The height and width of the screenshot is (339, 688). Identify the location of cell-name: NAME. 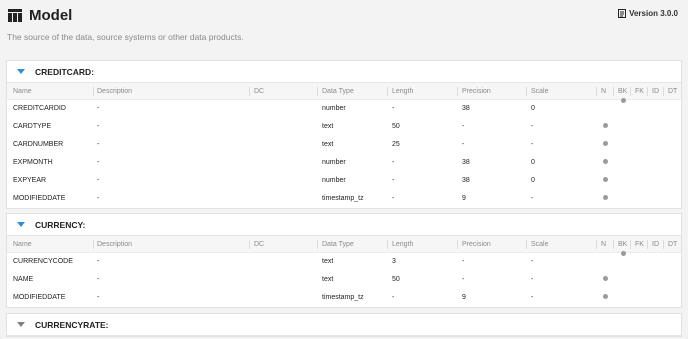
(23, 279).